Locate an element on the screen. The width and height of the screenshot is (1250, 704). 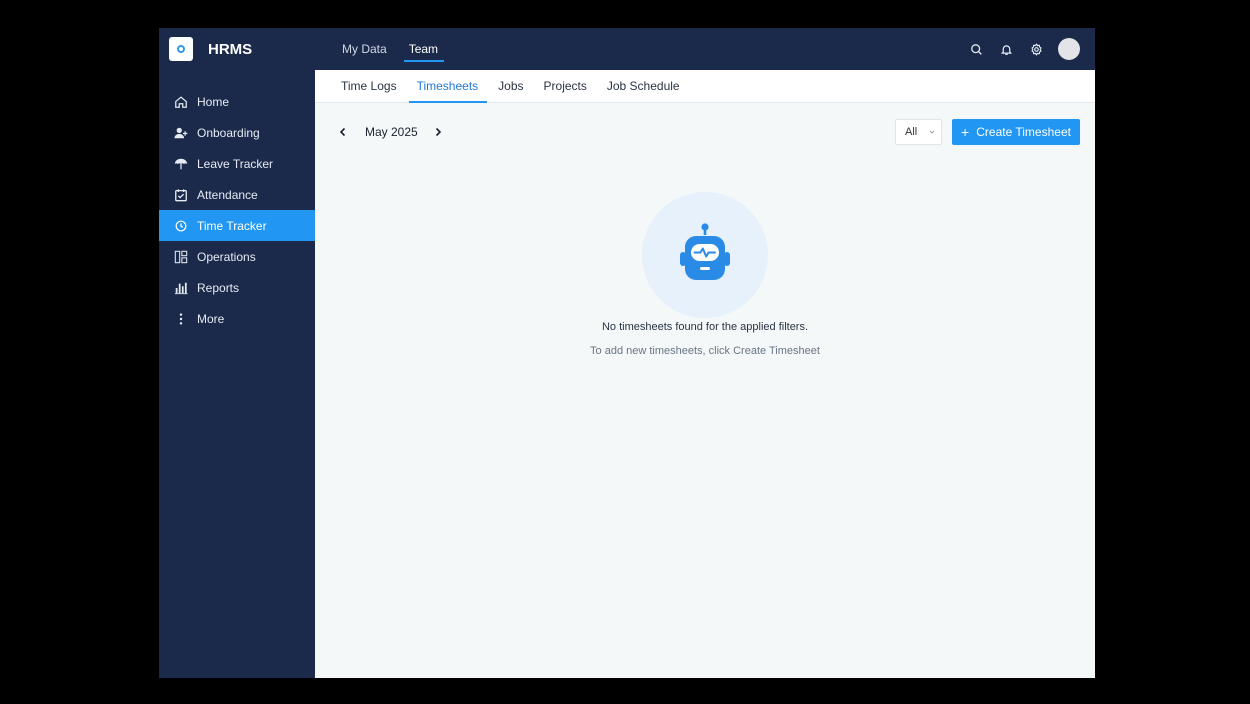
sidebar-item-label: Onboarding is located at coordinates (228, 132).